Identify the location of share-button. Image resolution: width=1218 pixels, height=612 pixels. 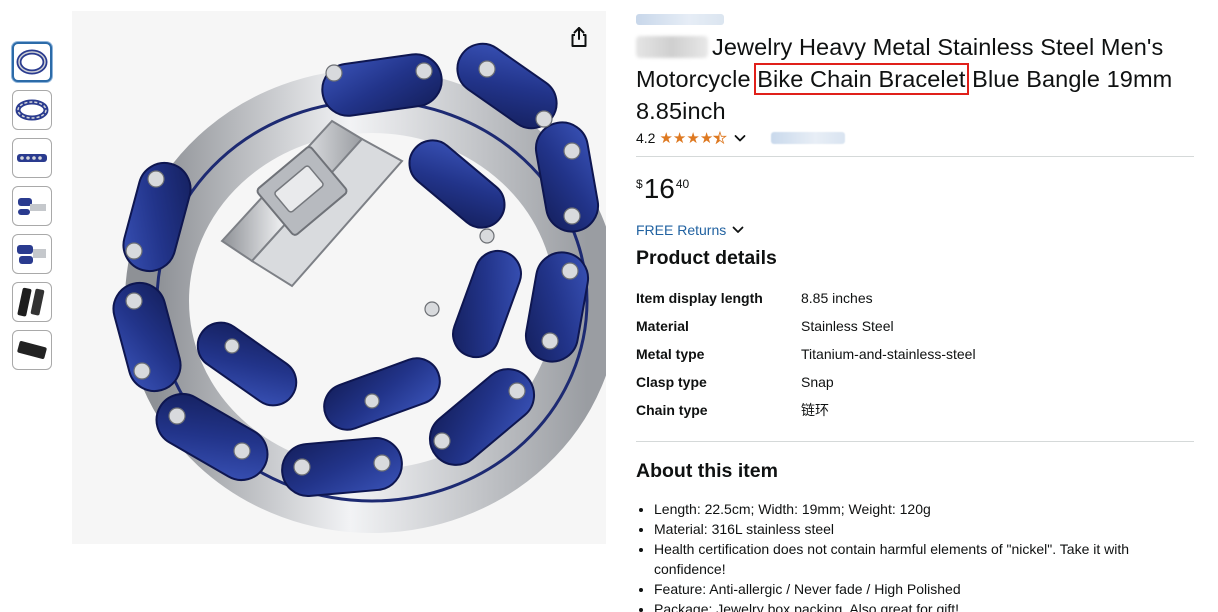
(579, 37).